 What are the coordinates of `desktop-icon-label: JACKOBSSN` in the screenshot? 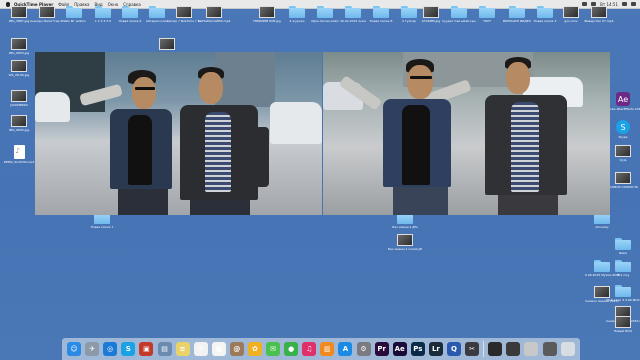 It's located at (19, 105).